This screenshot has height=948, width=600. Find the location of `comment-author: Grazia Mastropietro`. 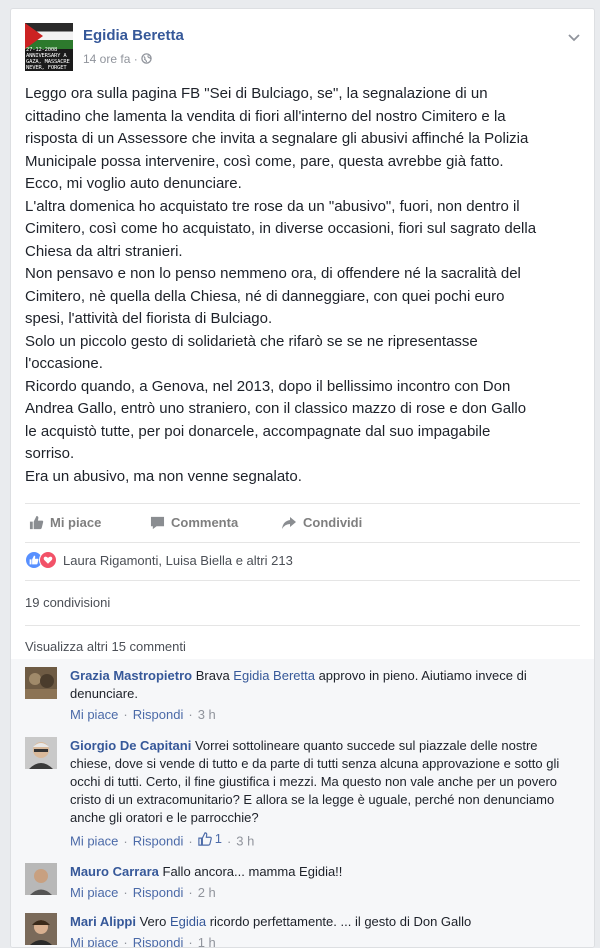

comment-author: Grazia Mastropietro is located at coordinates (131, 675).